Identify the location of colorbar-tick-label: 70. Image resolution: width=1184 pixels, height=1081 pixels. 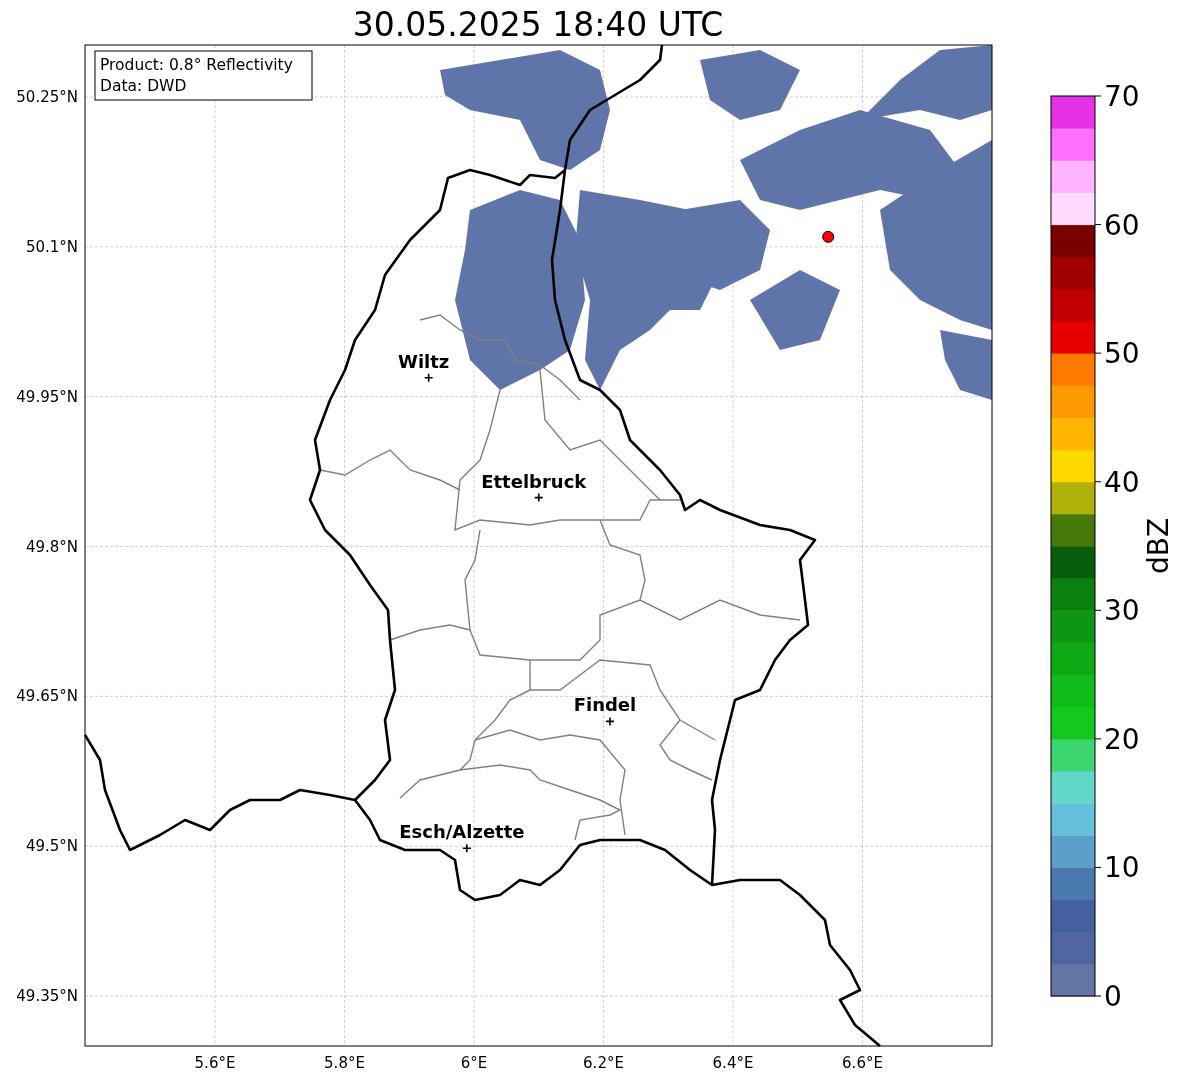
(1122, 96).